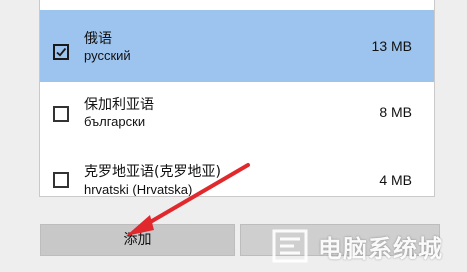 This screenshot has width=467, height=272. Describe the element at coordinates (98, 39) in the screenshot. I see `language-name: 俄语` at that location.